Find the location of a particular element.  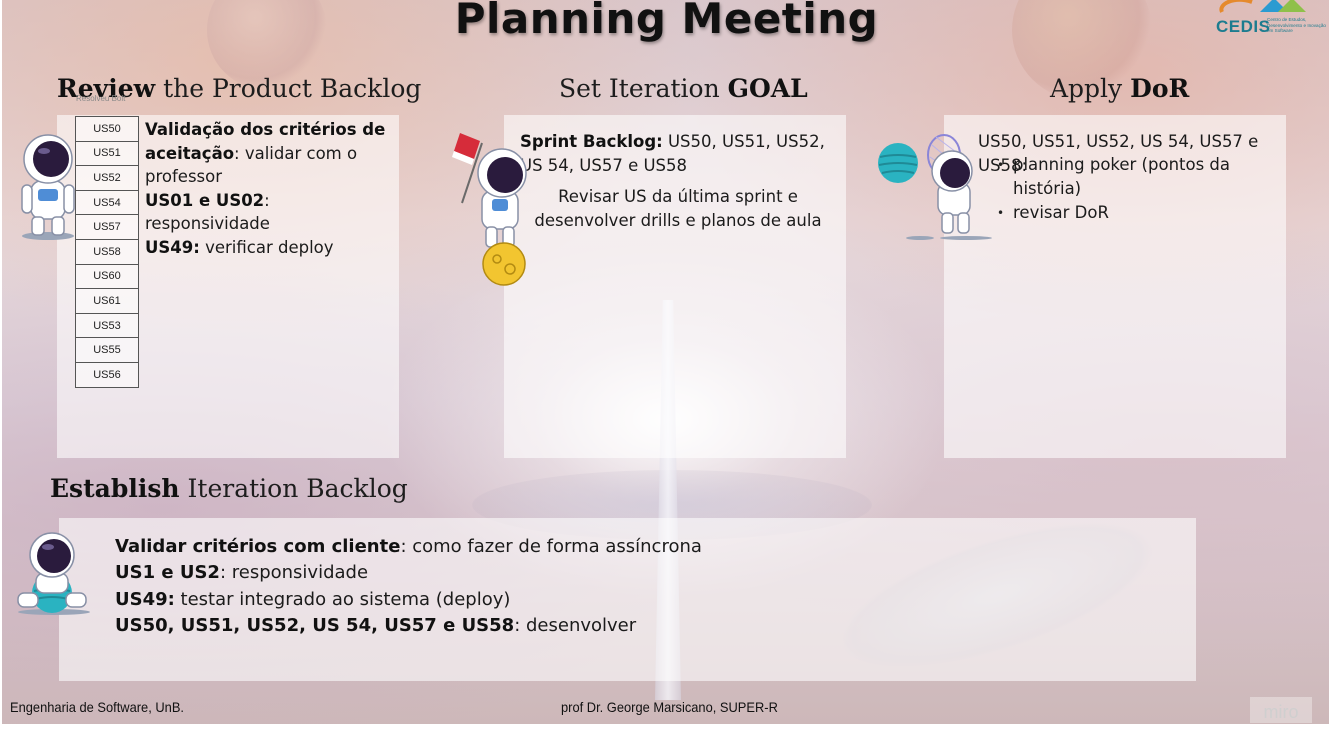

backlog-cell: US56 is located at coordinates (107, 374).